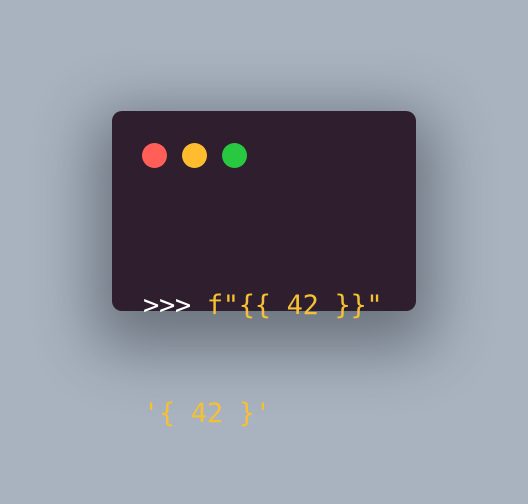 Image resolution: width=528 pixels, height=504 pixels. I want to click on code-expression: f"{{ 42 }}", so click(294, 305).